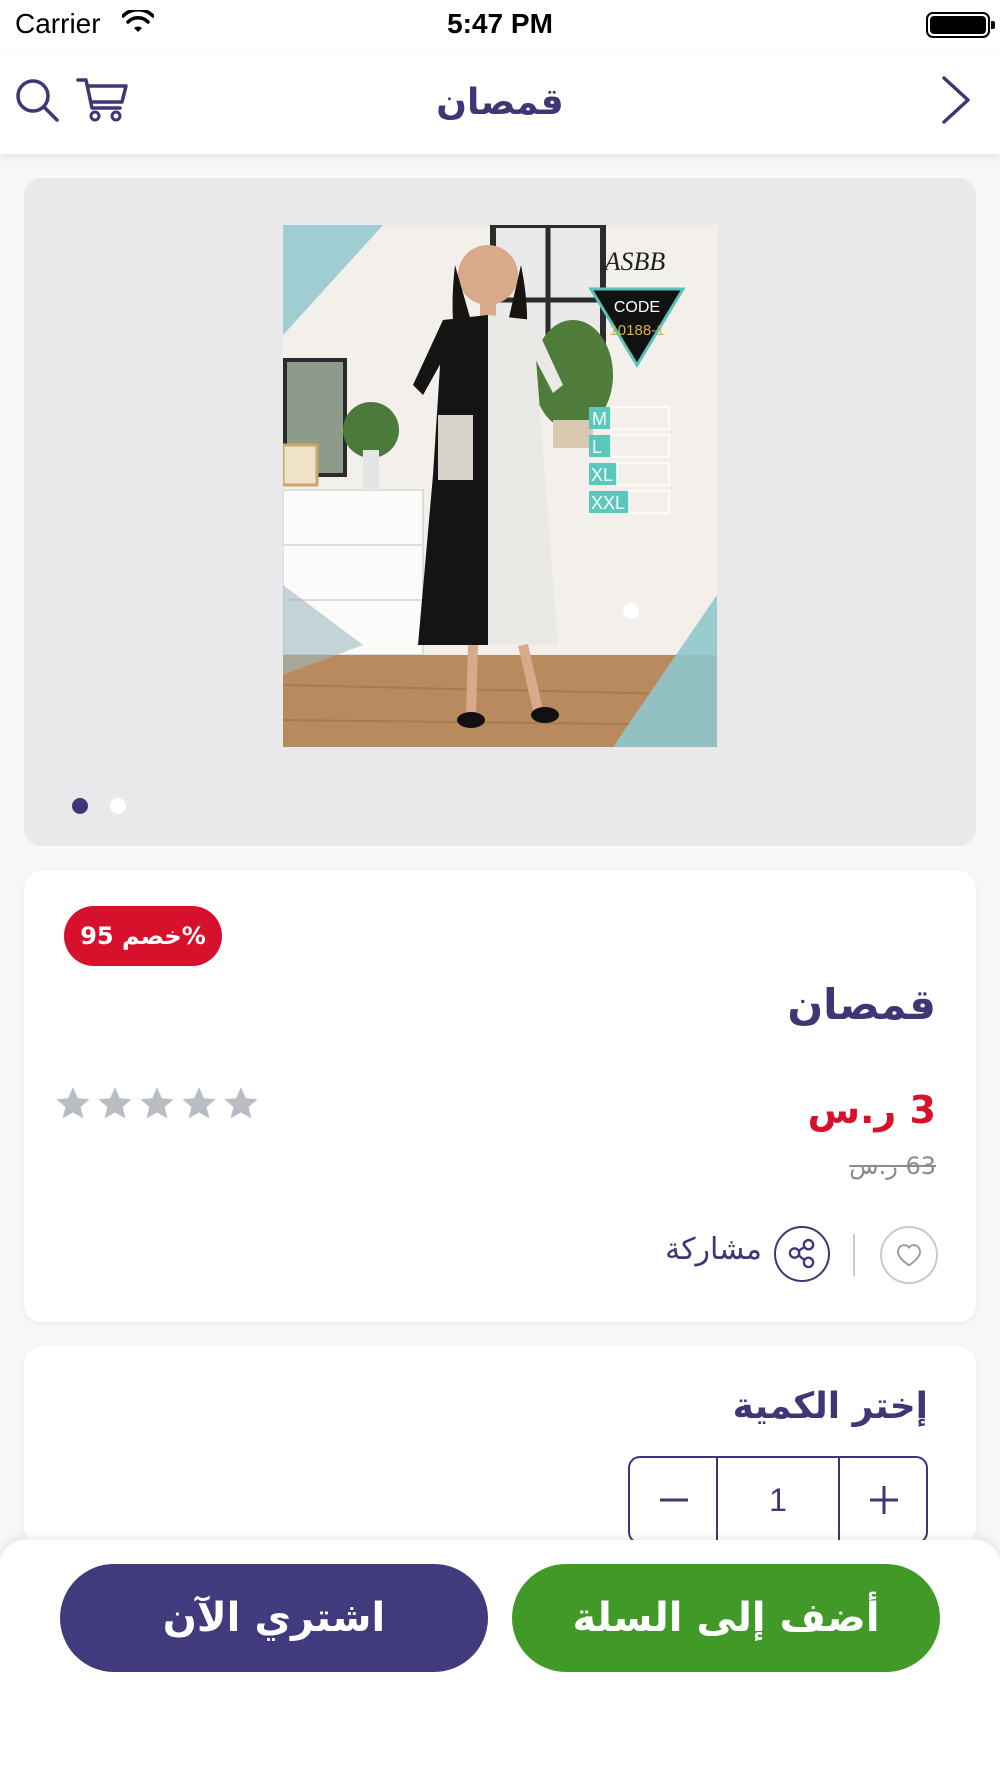  Describe the element at coordinates (871, 1110) in the screenshot. I see `current-price: 3 ر.س` at that location.